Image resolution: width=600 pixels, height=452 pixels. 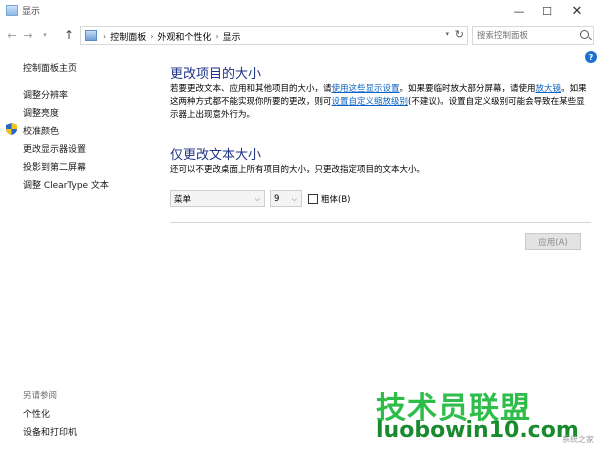 I want to click on help-icon: ?, so click(x=591, y=57).